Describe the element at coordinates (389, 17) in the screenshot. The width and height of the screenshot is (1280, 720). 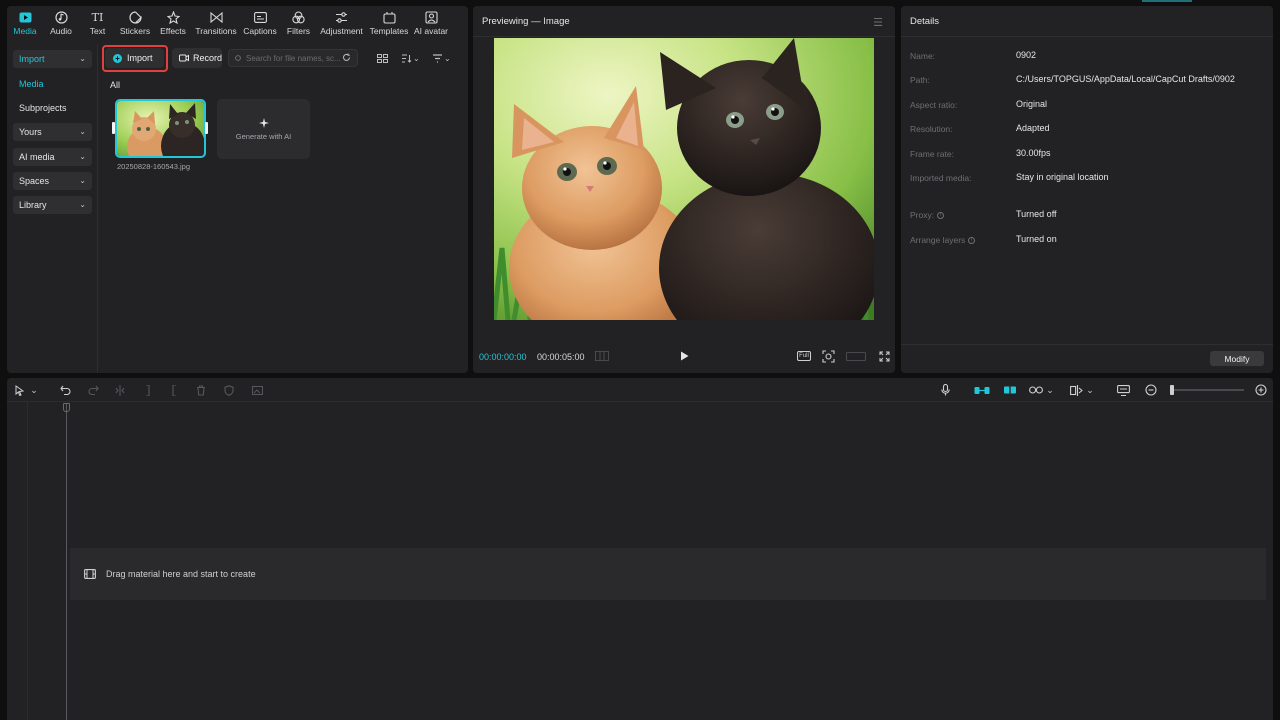
I see `templates-icon` at that location.